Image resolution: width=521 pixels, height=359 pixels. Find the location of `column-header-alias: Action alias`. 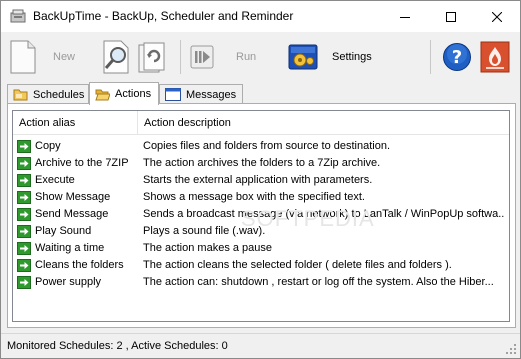

column-header-alias: Action alias is located at coordinates (75, 123).